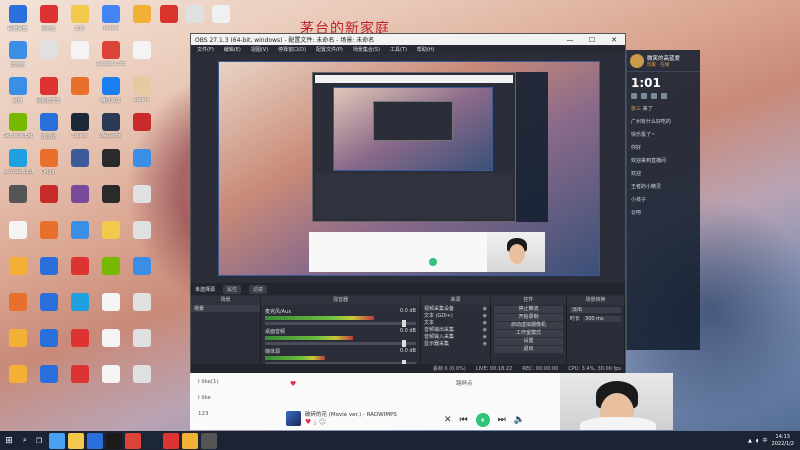 The width and height of the screenshot is (800, 450). I want to click on source-item: 文本 ◉, so click(455, 323).